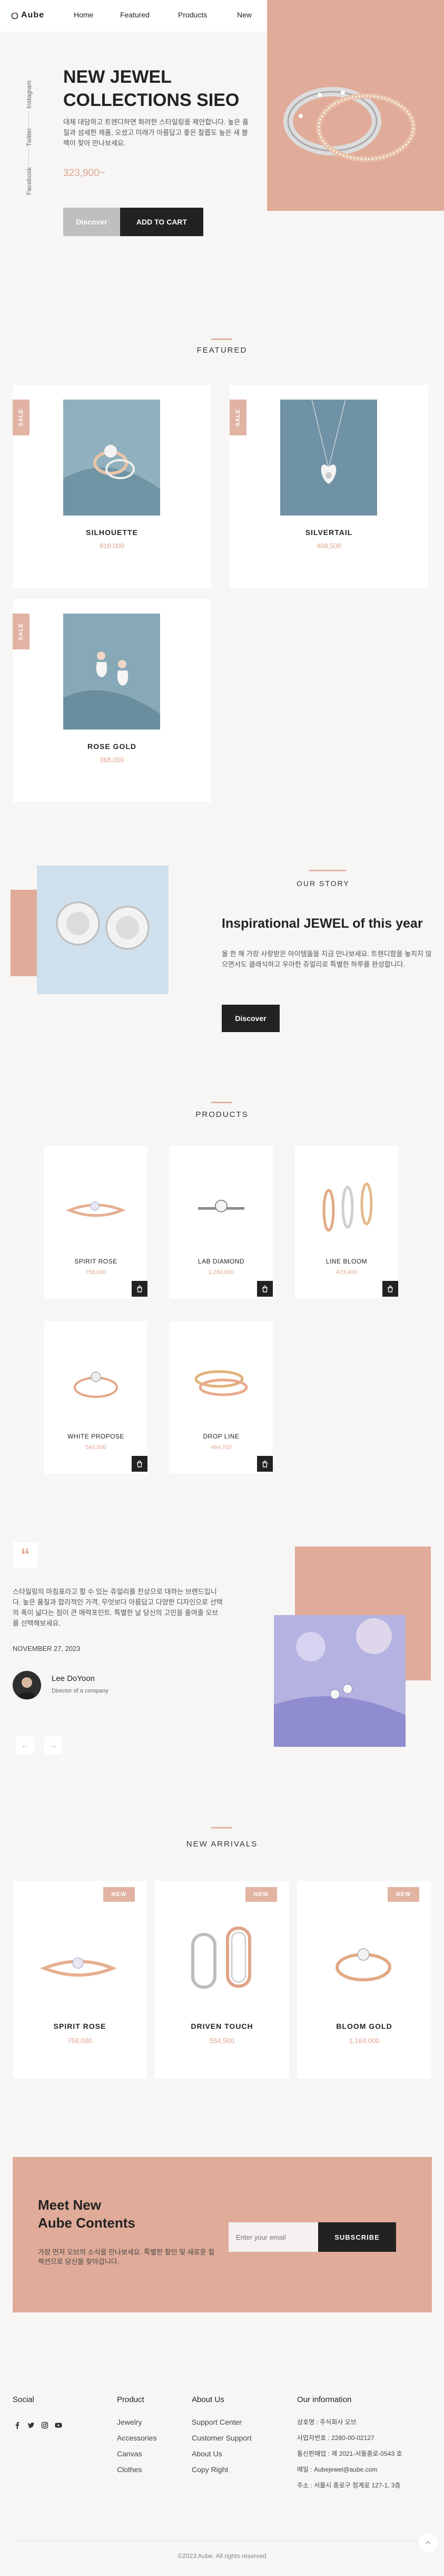  Describe the element at coordinates (337, 2469) in the screenshot. I see `info-line: 메일 : Aubejewel@aube.com` at that location.